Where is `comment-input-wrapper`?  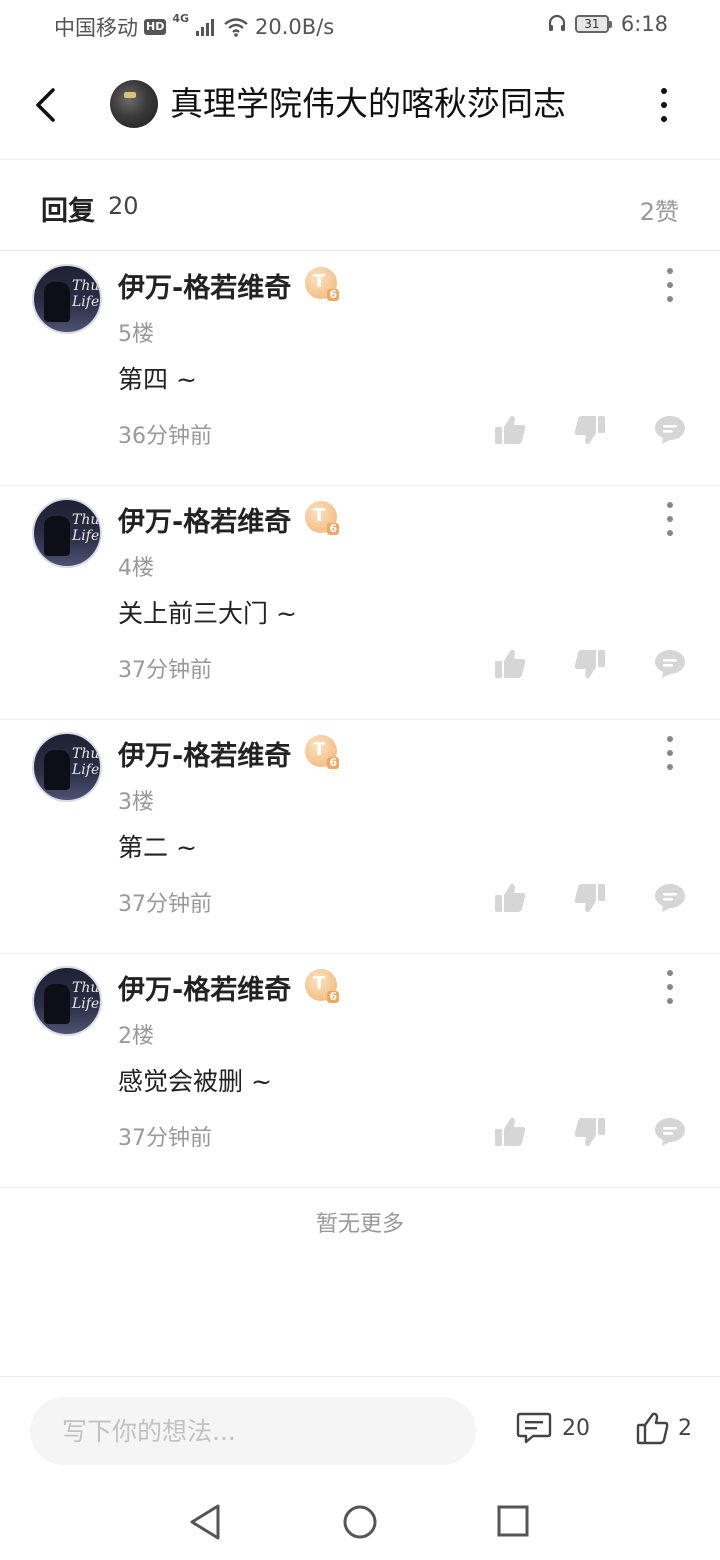 comment-input-wrapper is located at coordinates (253, 1431).